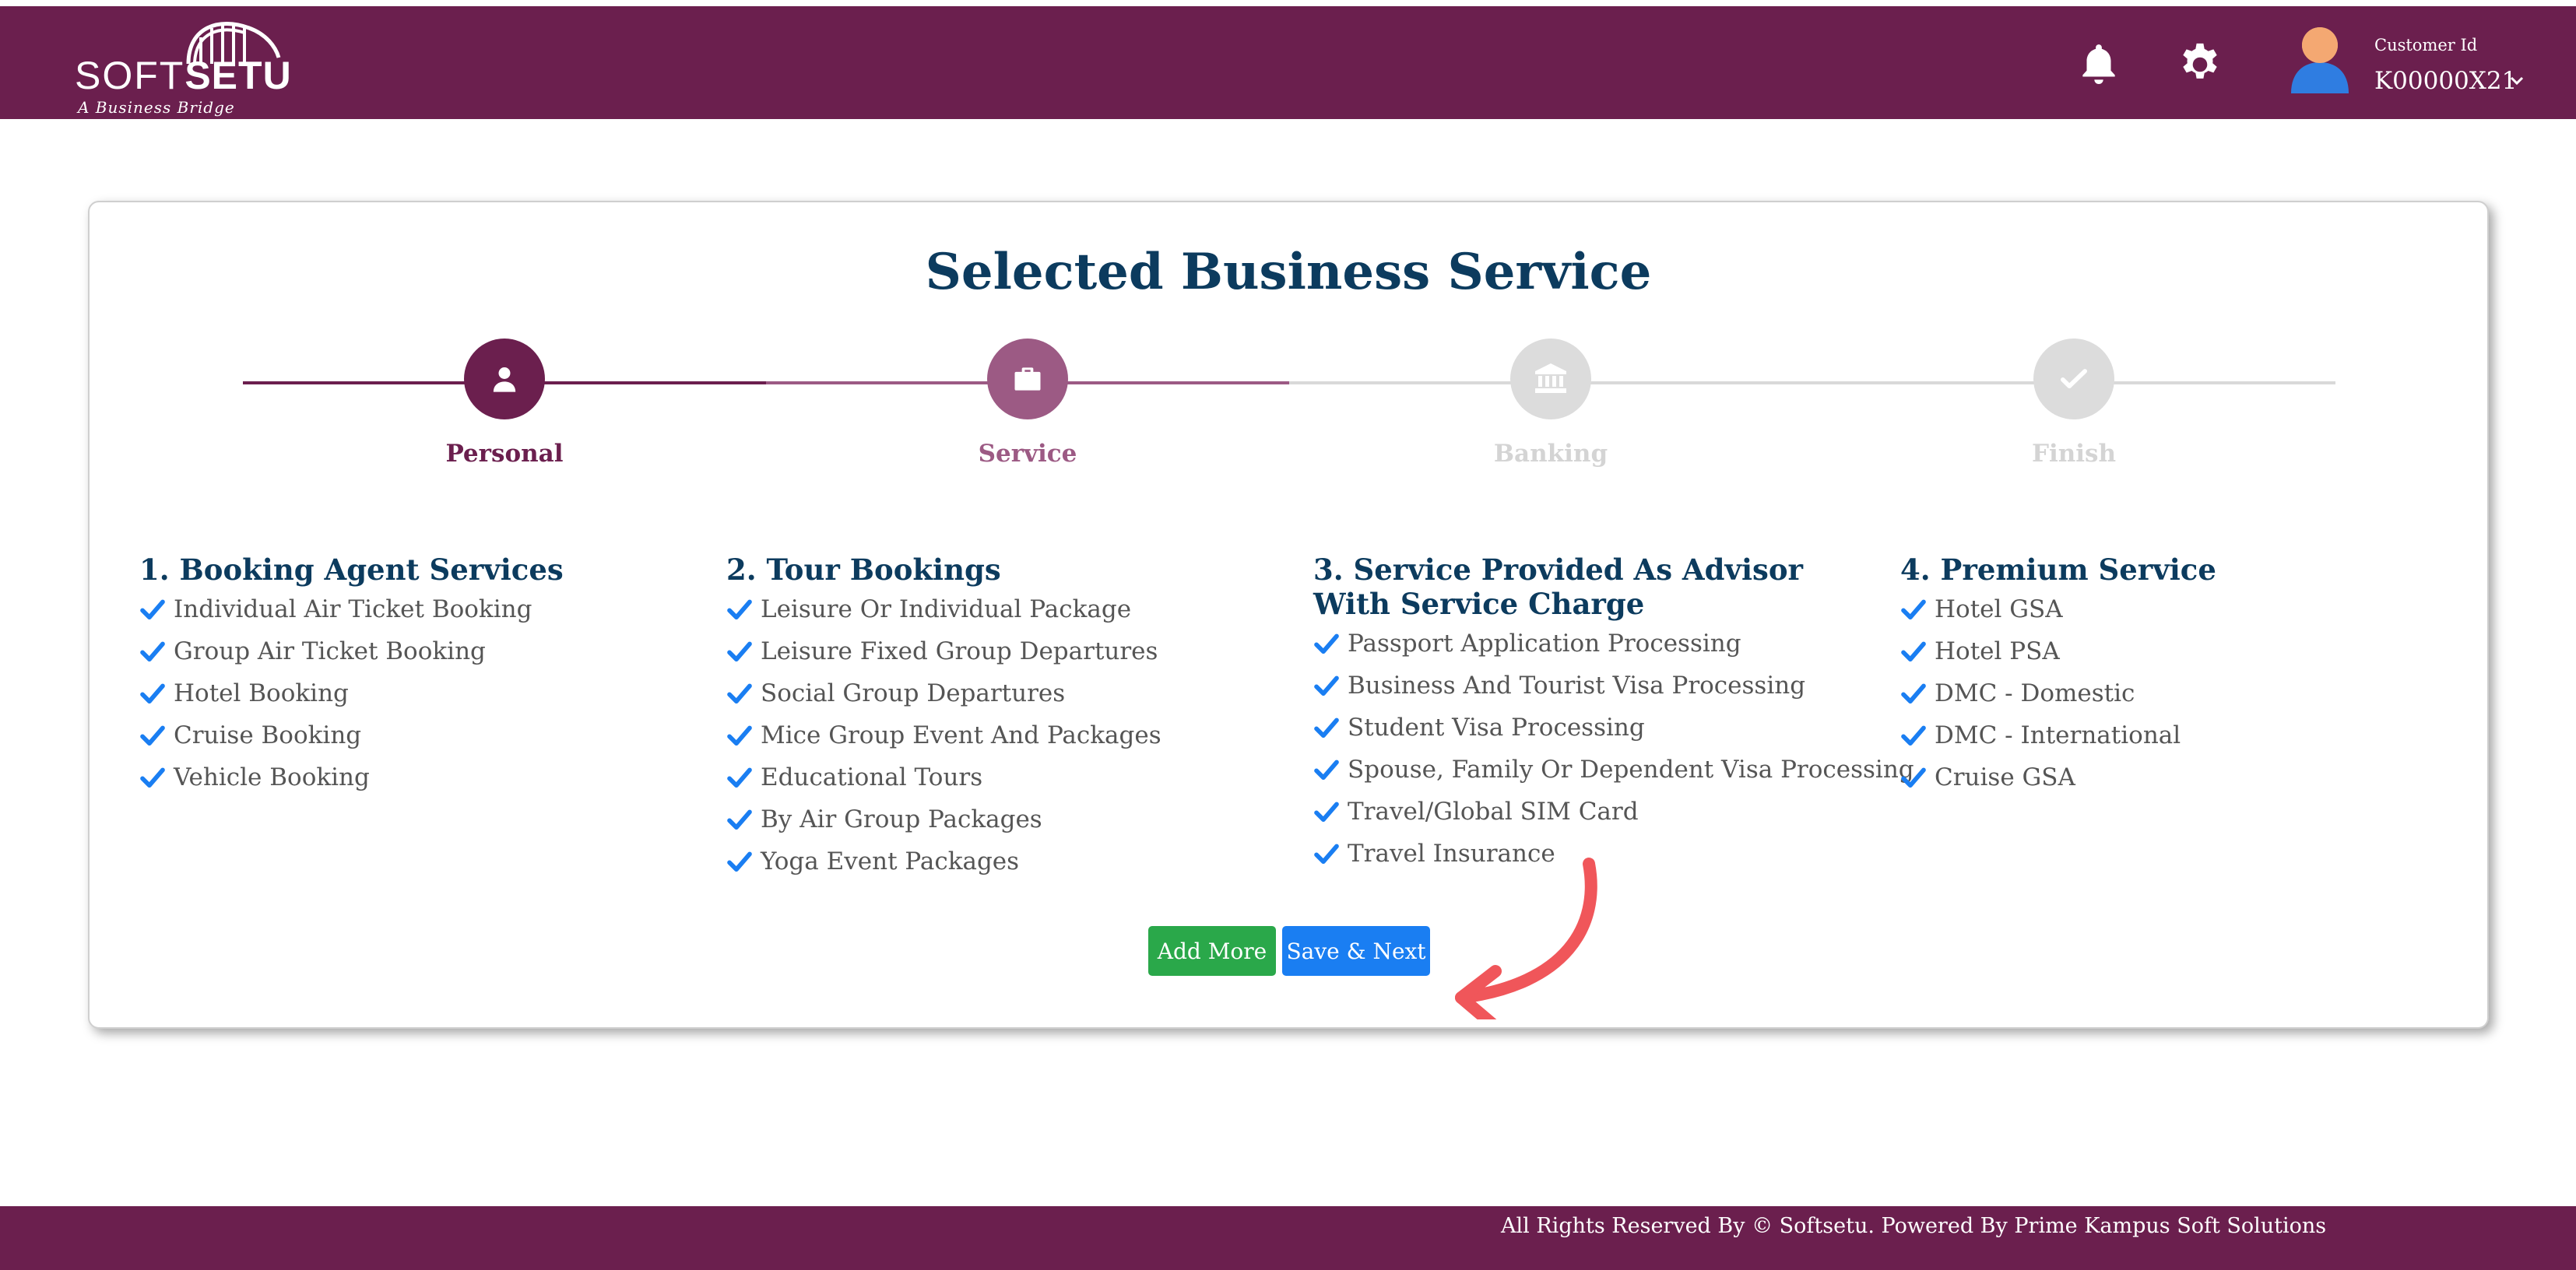 The height and width of the screenshot is (1270, 2576). I want to click on logo-tagline: A Business Bridge, so click(156, 107).